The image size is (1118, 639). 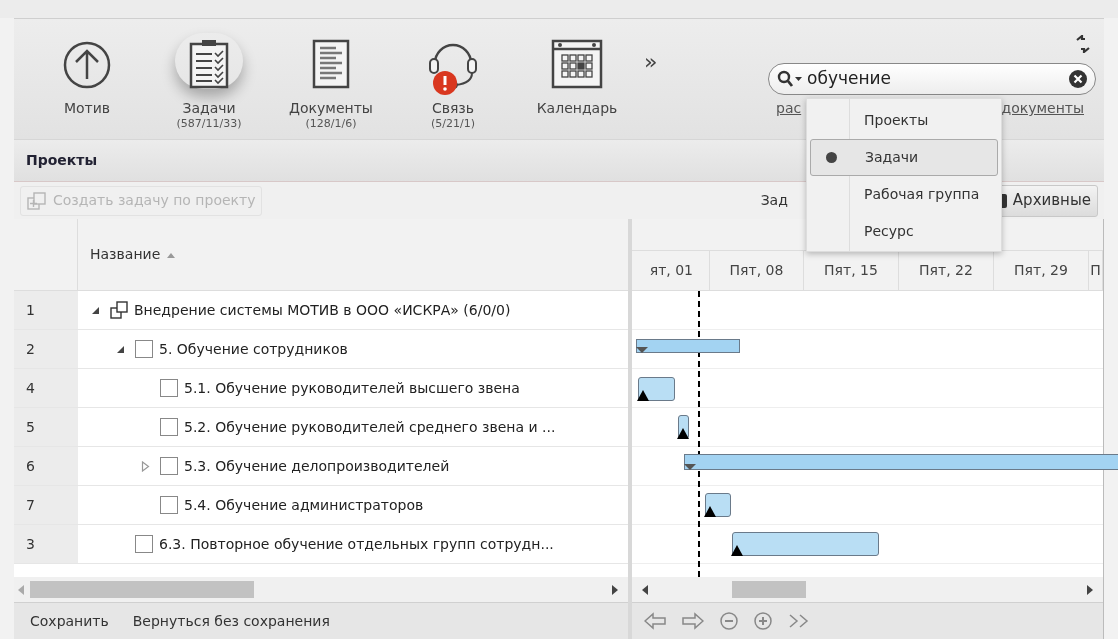 What do you see at coordinates (30, 544) in the screenshot?
I see `row-number: 3` at bounding box center [30, 544].